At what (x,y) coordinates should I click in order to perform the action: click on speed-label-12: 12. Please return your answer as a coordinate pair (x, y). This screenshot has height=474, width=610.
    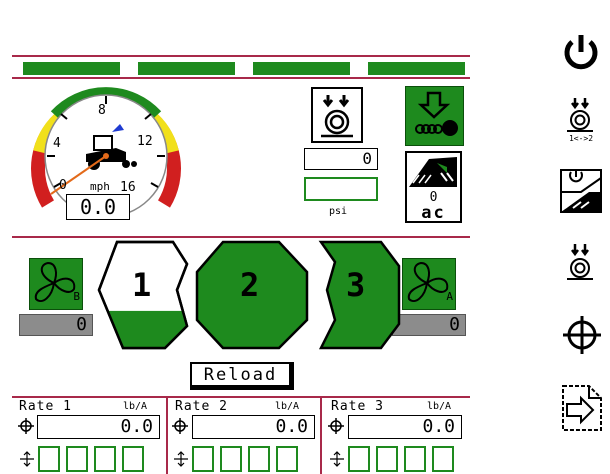
    Looking at the image, I should click on (145, 141).